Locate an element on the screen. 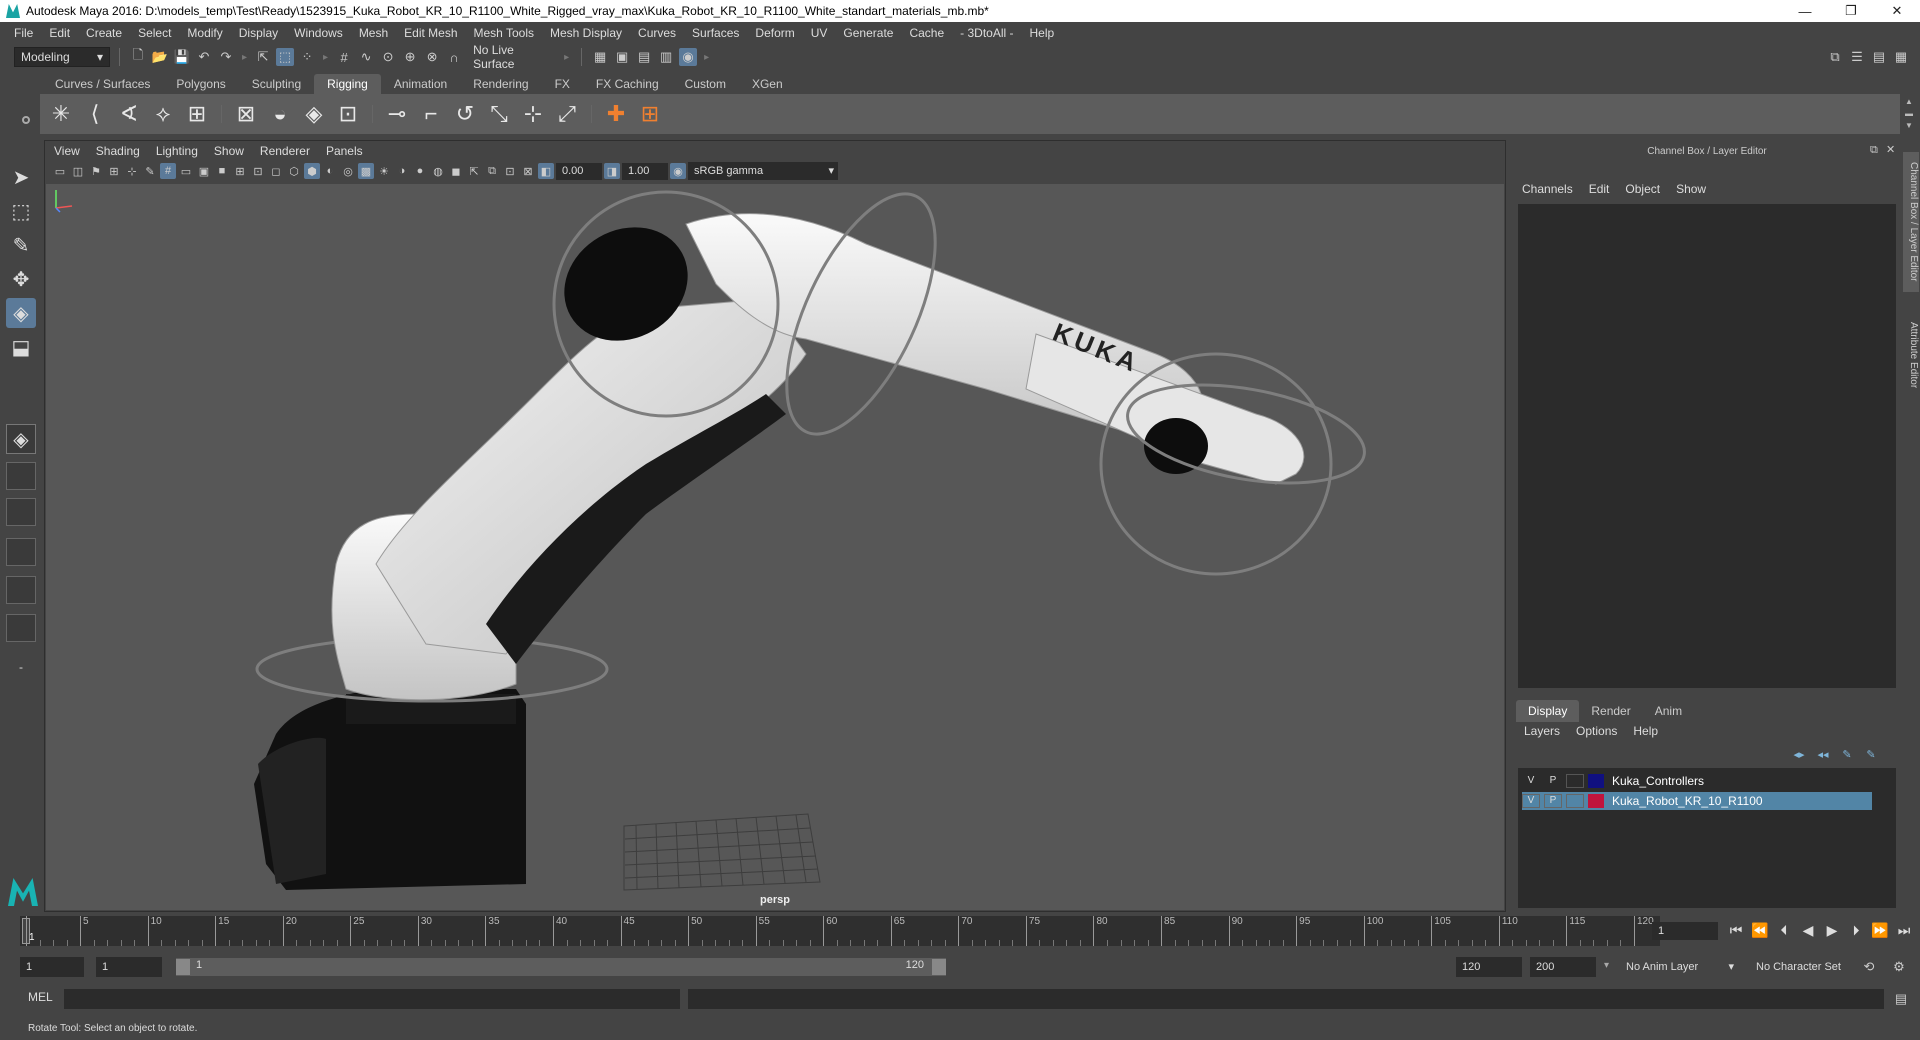  le-tab-display: Display is located at coordinates (1548, 711).